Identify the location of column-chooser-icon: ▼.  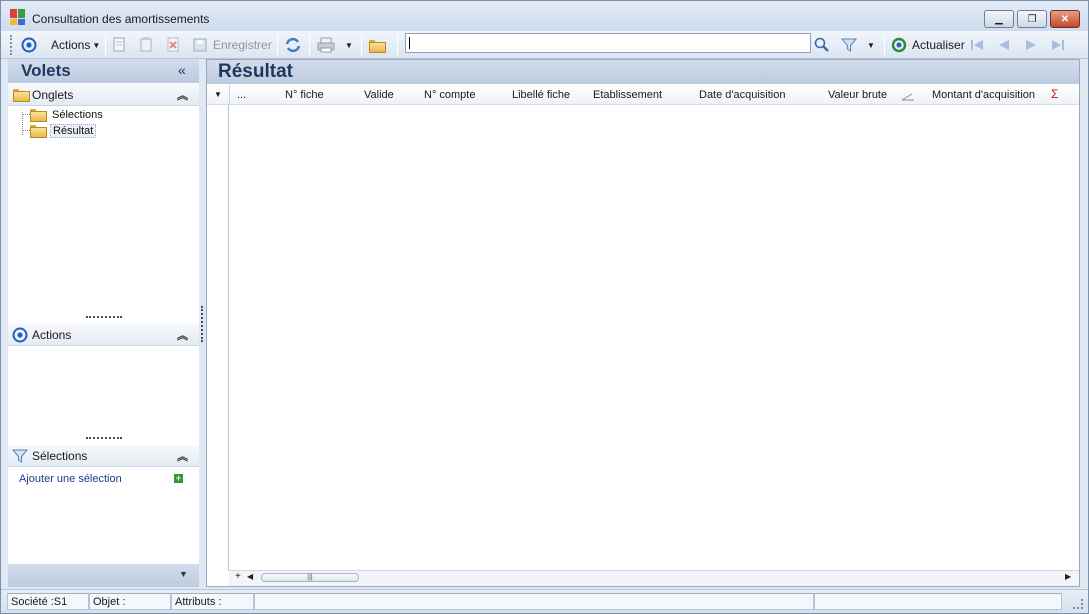
(218, 94).